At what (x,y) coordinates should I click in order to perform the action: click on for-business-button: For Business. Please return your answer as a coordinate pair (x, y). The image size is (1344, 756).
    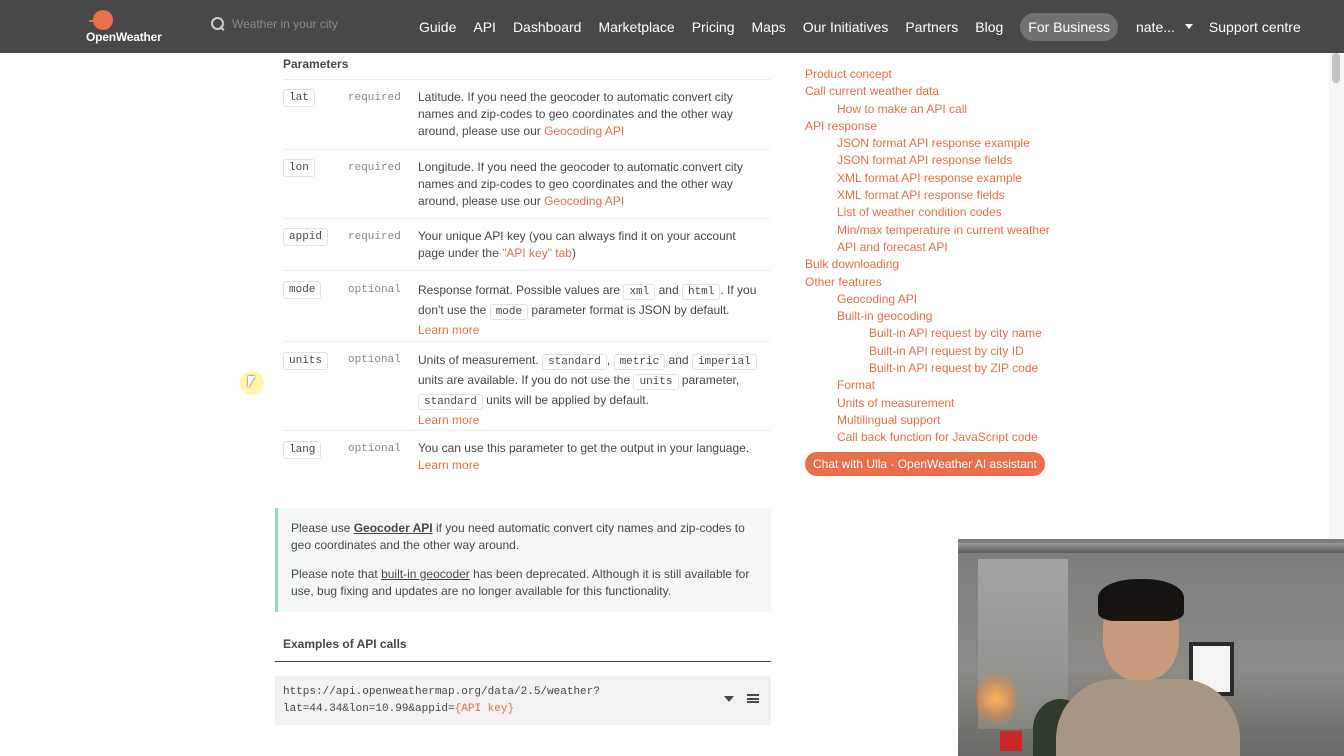
    Looking at the image, I should click on (1069, 26).